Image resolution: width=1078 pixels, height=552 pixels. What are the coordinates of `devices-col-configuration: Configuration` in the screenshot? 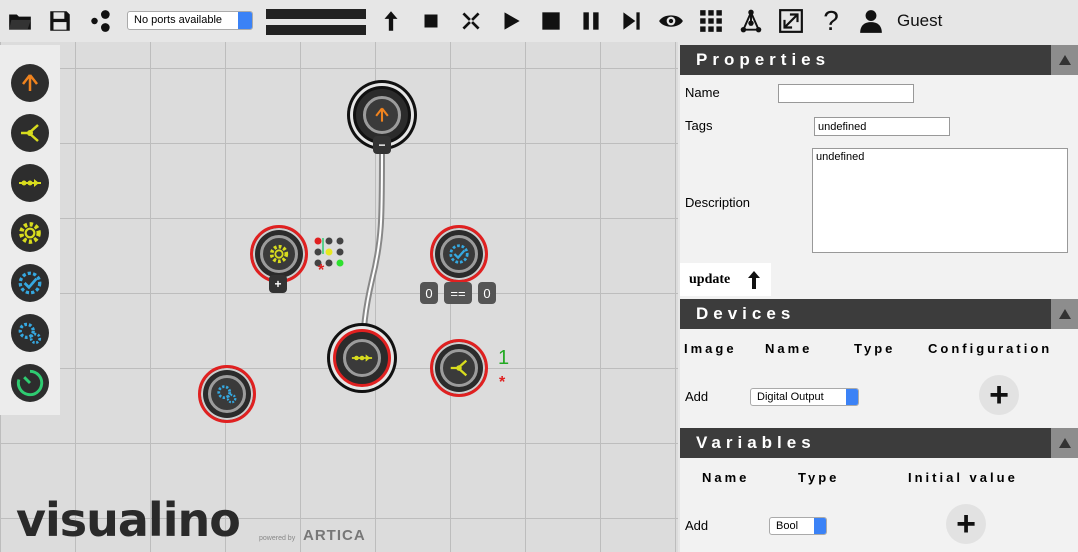 It's located at (990, 348).